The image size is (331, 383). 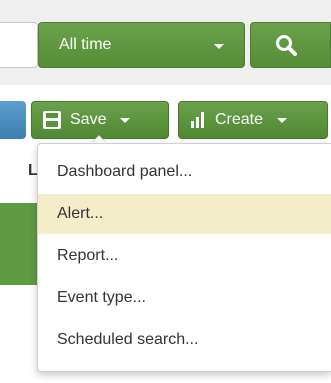 What do you see at coordinates (13, 120) in the screenshot?
I see `share-button` at bounding box center [13, 120].